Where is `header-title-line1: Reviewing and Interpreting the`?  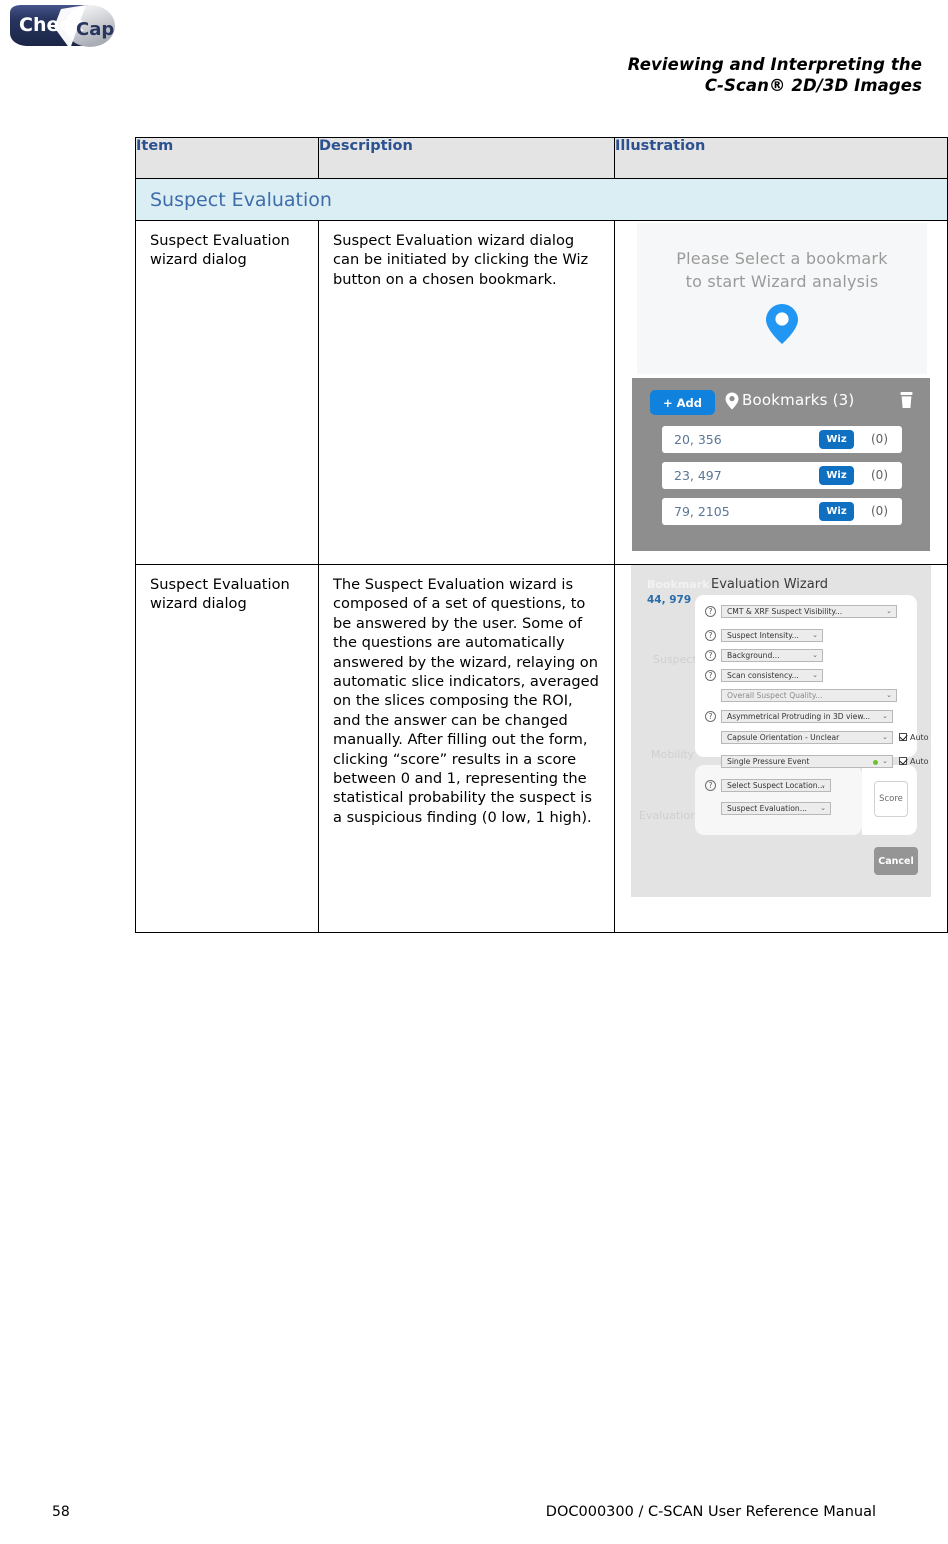
header-title-line1: Reviewing and Interpreting the is located at coordinates (774, 64).